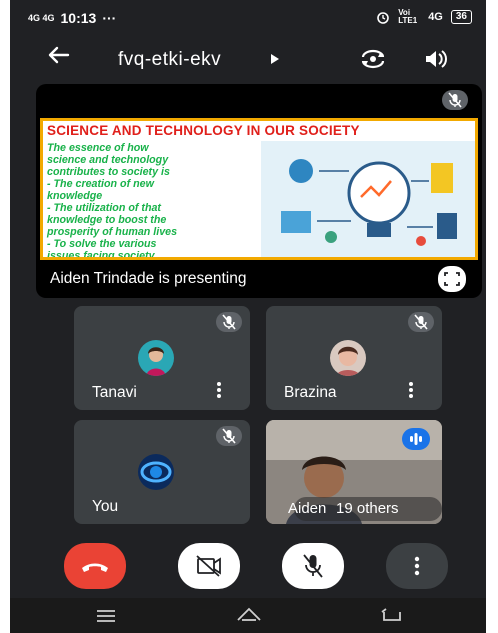  I want to click on system-nav-bar, so click(248, 615).